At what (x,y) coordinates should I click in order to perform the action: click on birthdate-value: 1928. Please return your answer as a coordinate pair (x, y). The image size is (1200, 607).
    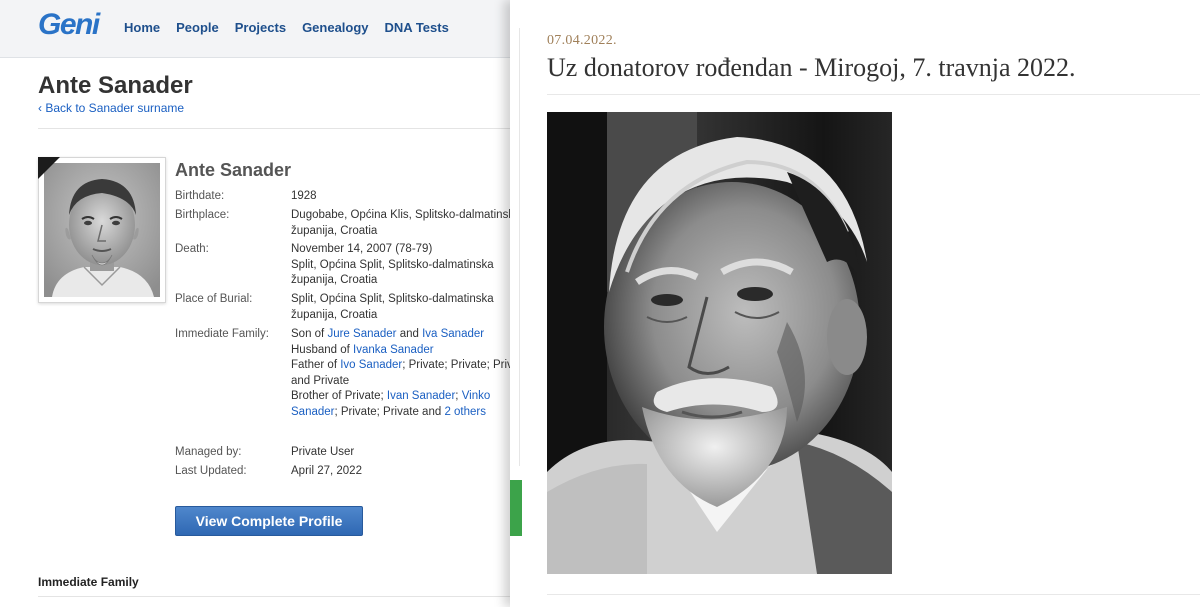
    Looking at the image, I should click on (304, 196).